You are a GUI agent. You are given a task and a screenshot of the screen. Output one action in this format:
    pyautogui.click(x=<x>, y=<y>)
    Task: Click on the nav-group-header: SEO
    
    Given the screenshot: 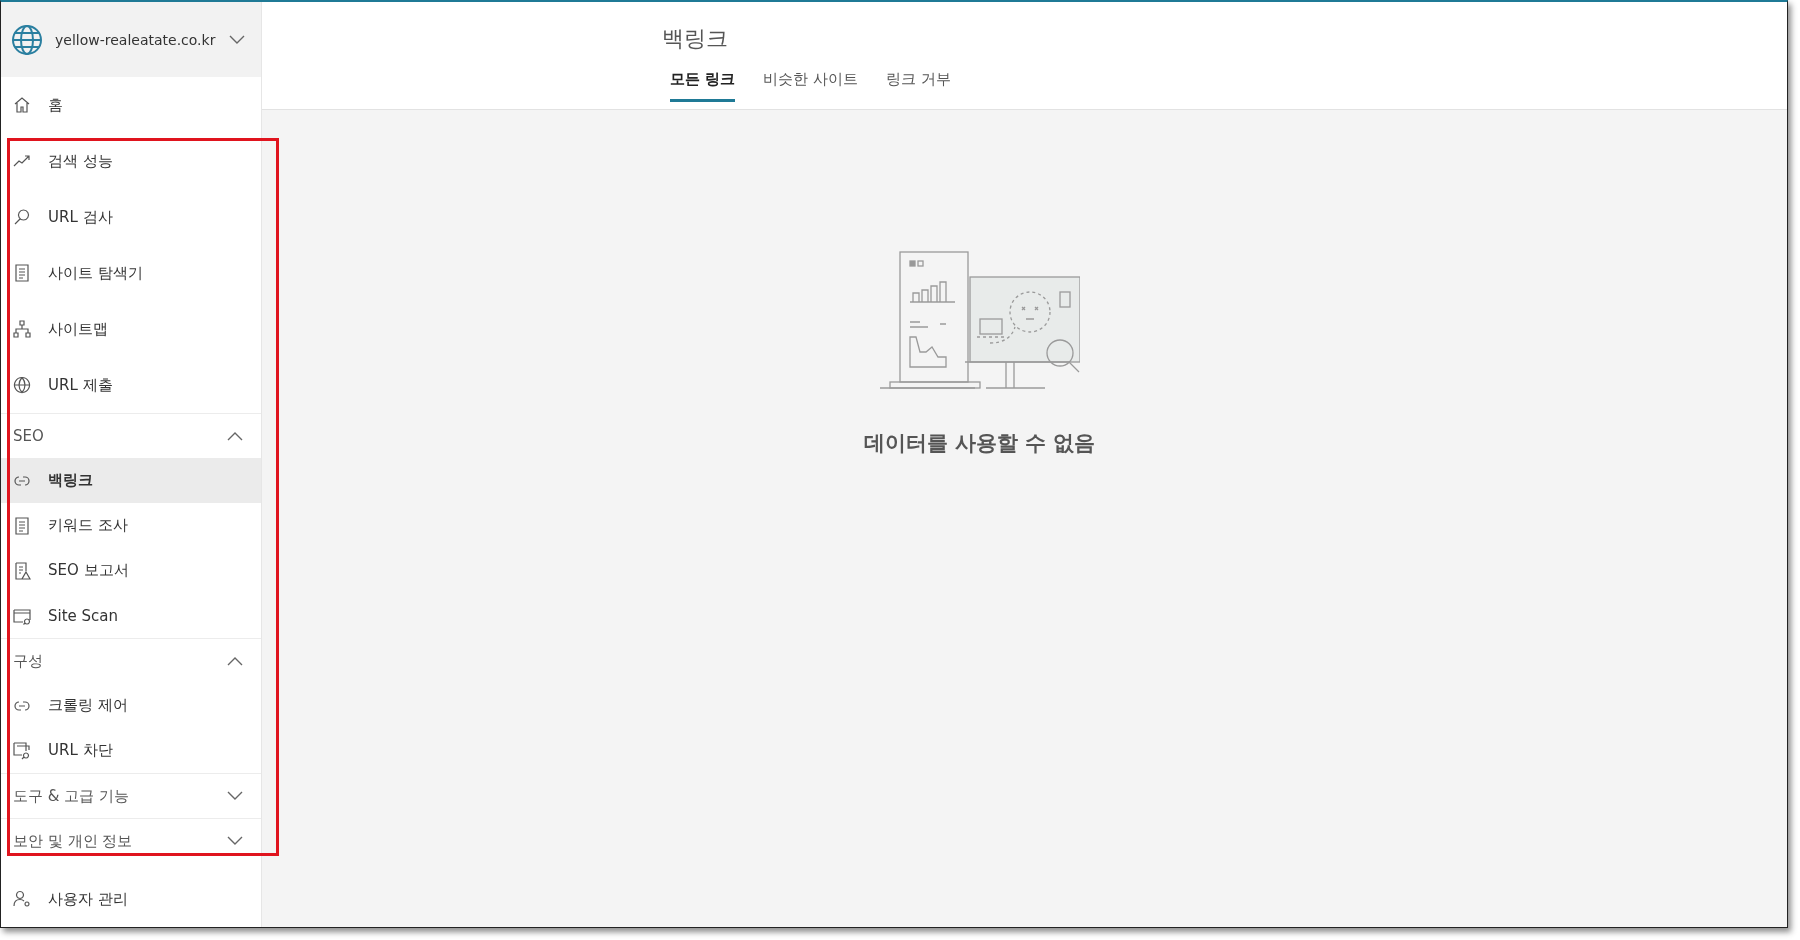 What is the action you would take?
    pyautogui.click(x=131, y=436)
    